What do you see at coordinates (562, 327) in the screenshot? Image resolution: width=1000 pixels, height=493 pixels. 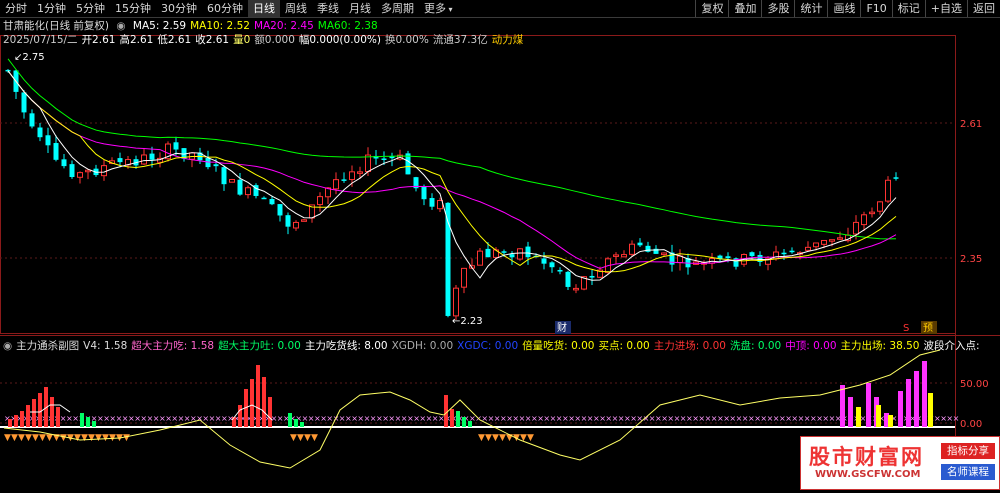 I see `finance-marker: 财` at bounding box center [562, 327].